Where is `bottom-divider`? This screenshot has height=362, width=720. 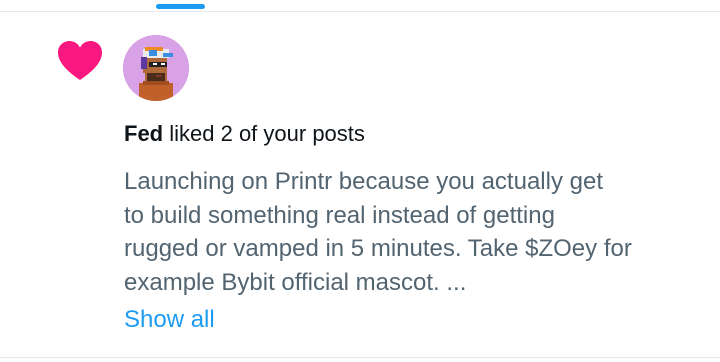 bottom-divider is located at coordinates (360, 357).